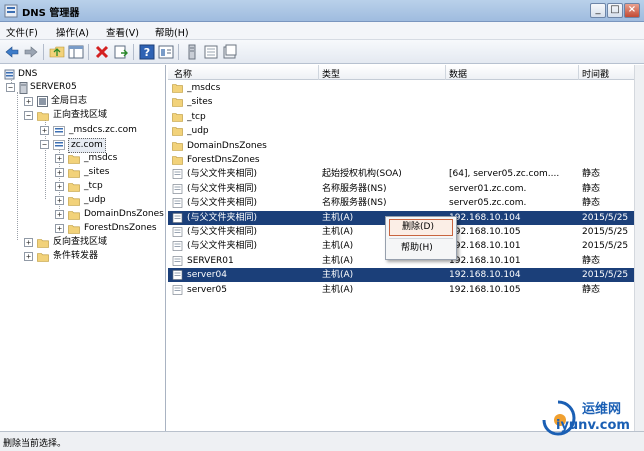 The height and width of the screenshot is (451, 644). Describe the element at coordinates (102, 52) in the screenshot. I see `delete-icon` at that location.